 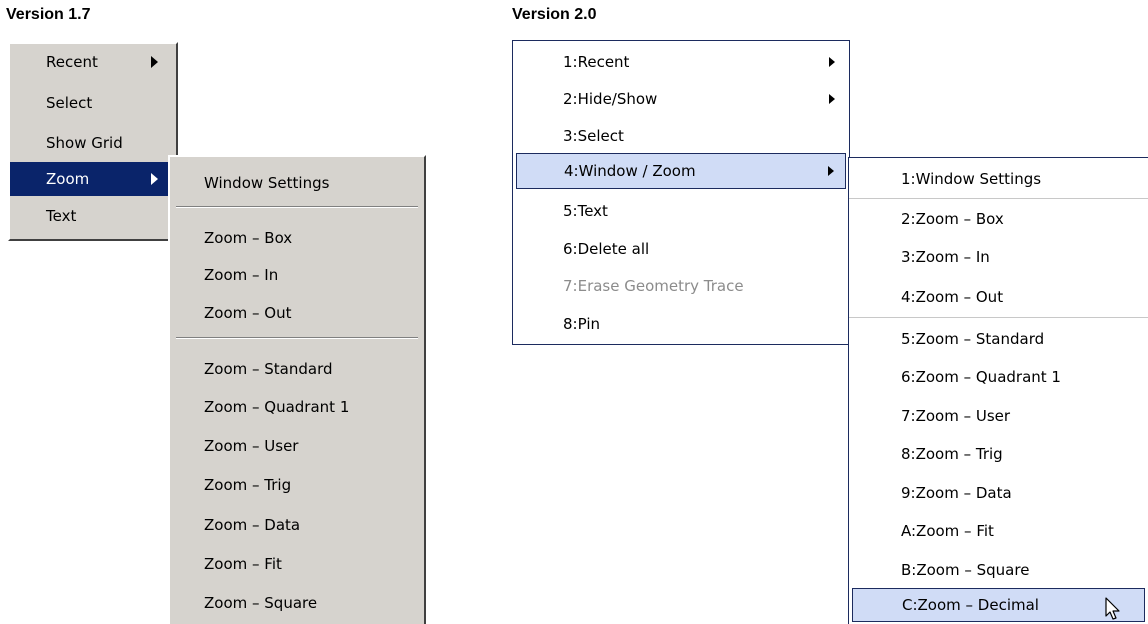 I want to click on v20-submenu-item-zoom-standard: 5:Zoom – Standard, so click(x=998, y=339).